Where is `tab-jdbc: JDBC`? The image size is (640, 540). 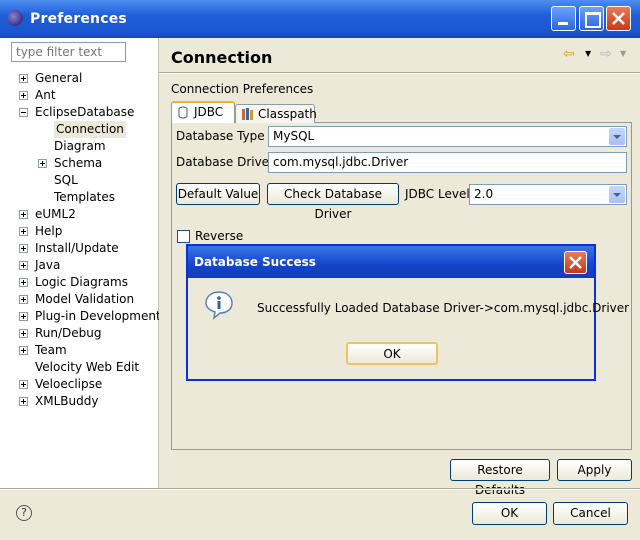 tab-jdbc: JDBC is located at coordinates (203, 112).